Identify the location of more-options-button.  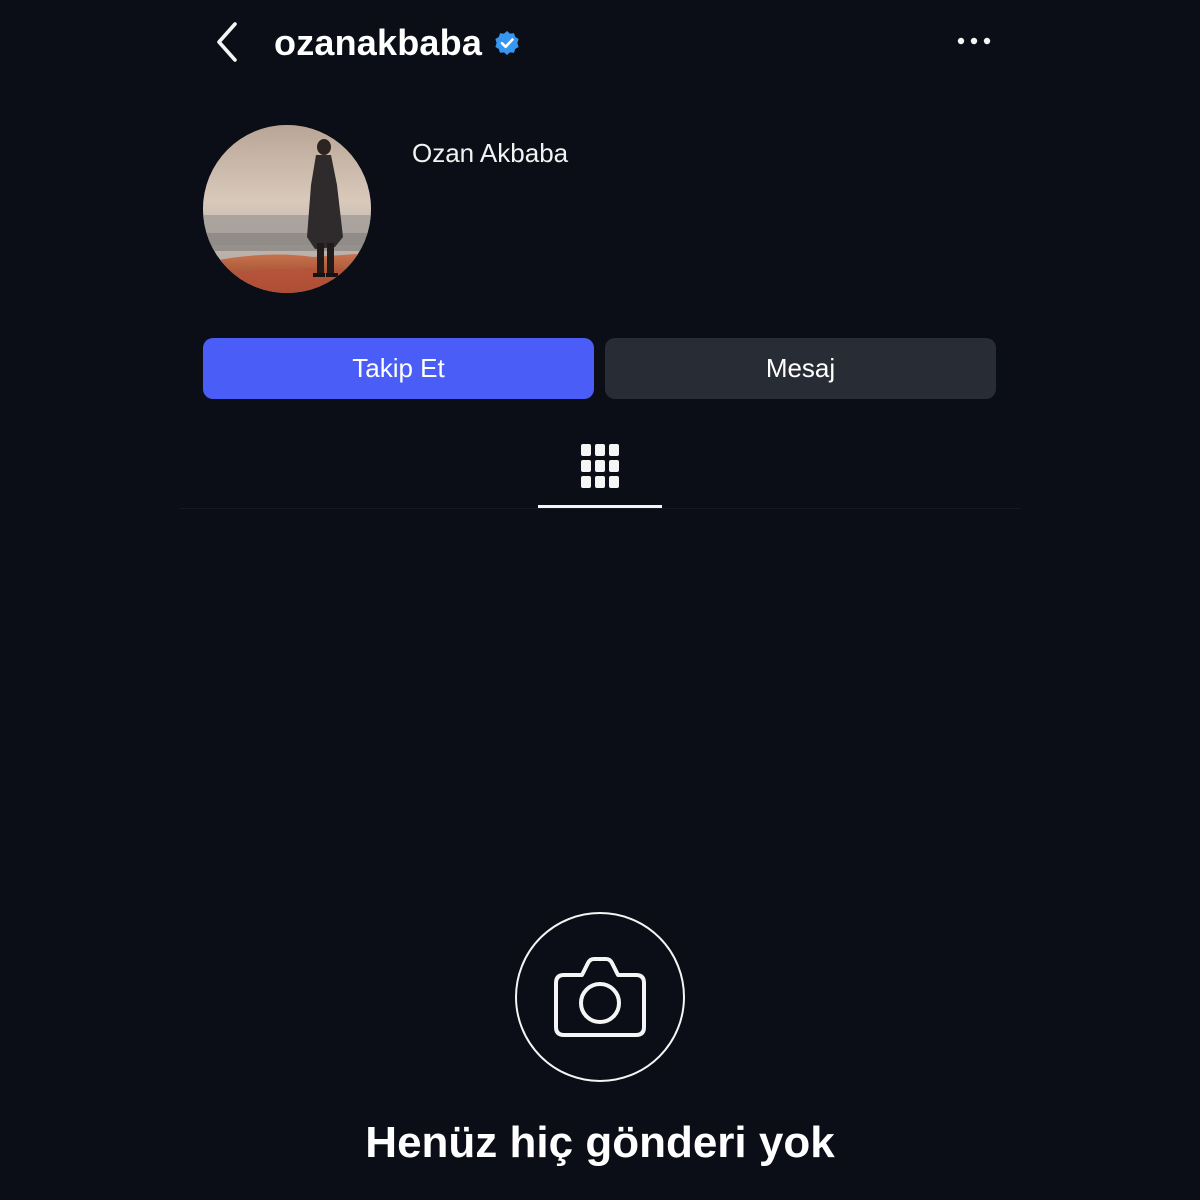
(974, 41).